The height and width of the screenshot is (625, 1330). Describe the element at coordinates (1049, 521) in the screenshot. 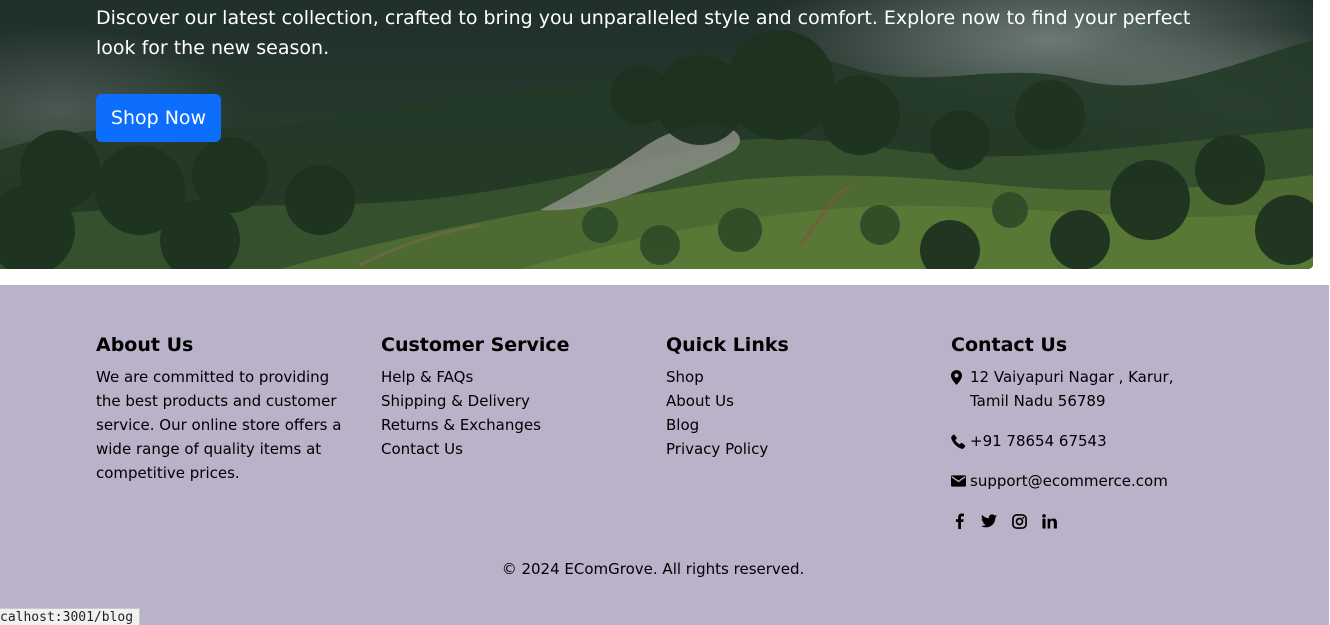

I see `linkedin-icon` at that location.